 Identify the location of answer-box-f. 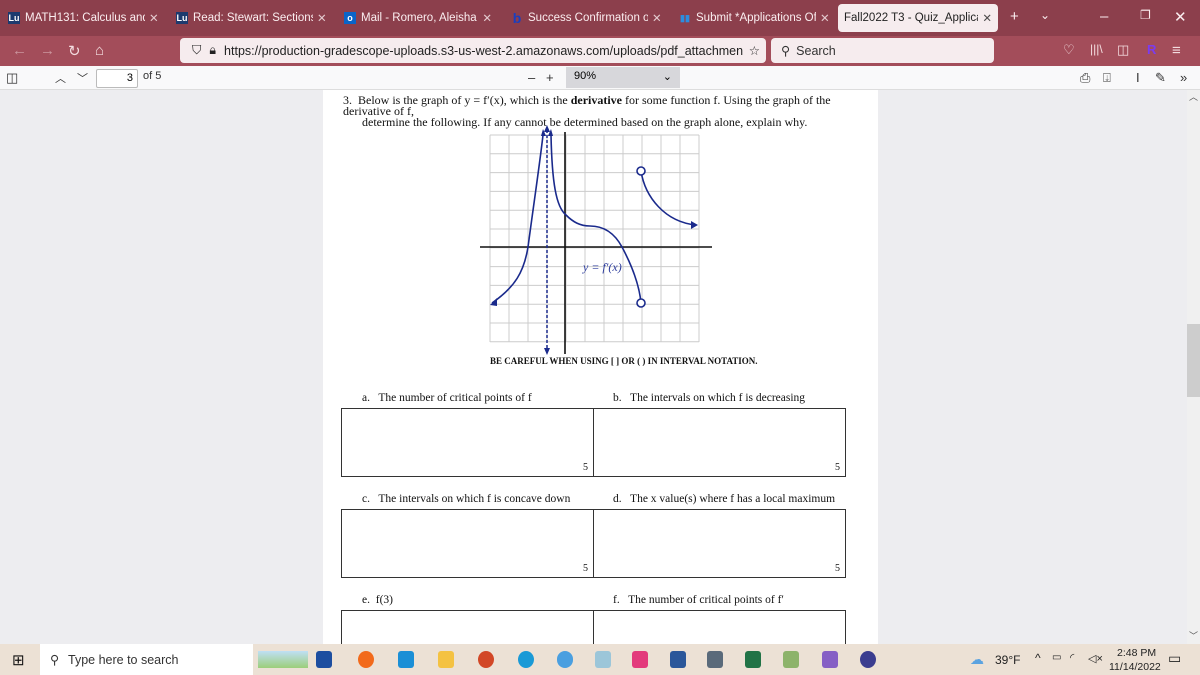
(719, 627).